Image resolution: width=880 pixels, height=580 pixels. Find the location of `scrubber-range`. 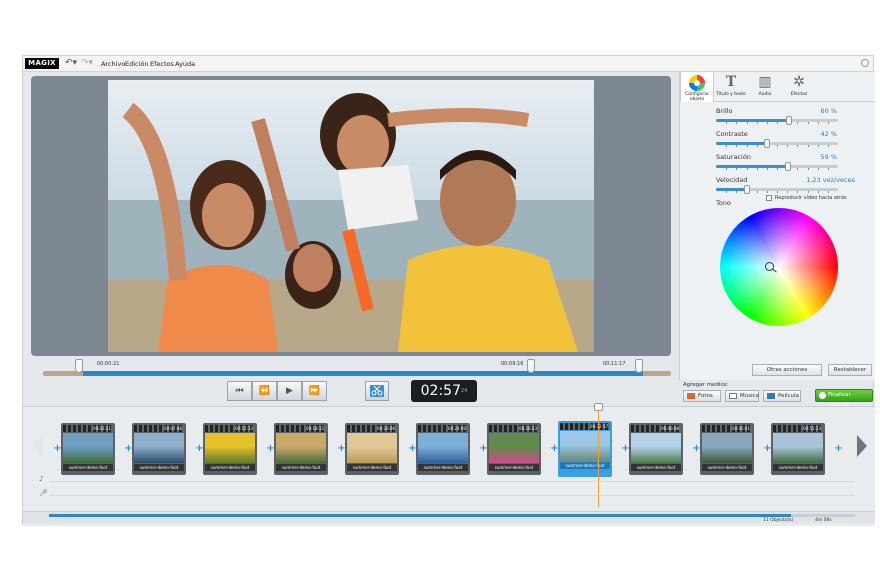

scrubber-range is located at coordinates (363, 373).